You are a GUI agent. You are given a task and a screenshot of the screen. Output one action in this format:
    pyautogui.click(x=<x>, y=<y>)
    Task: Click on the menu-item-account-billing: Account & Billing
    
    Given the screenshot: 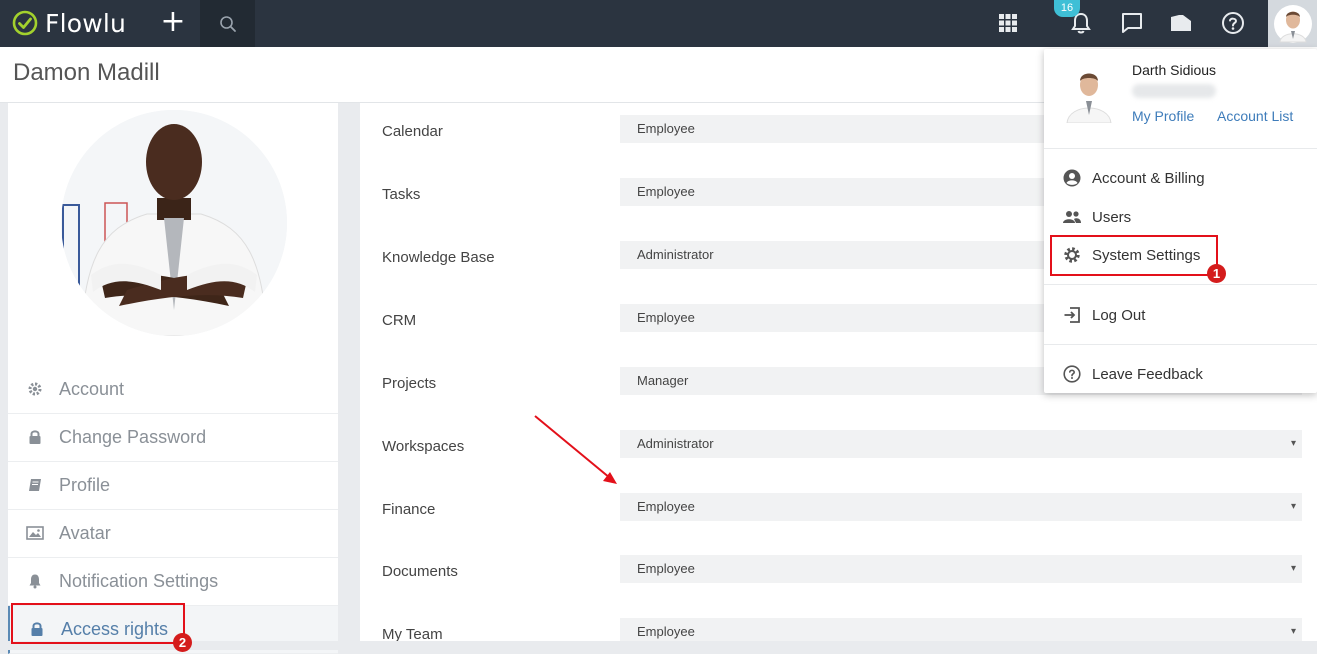 What is the action you would take?
    pyautogui.click(x=1133, y=178)
    